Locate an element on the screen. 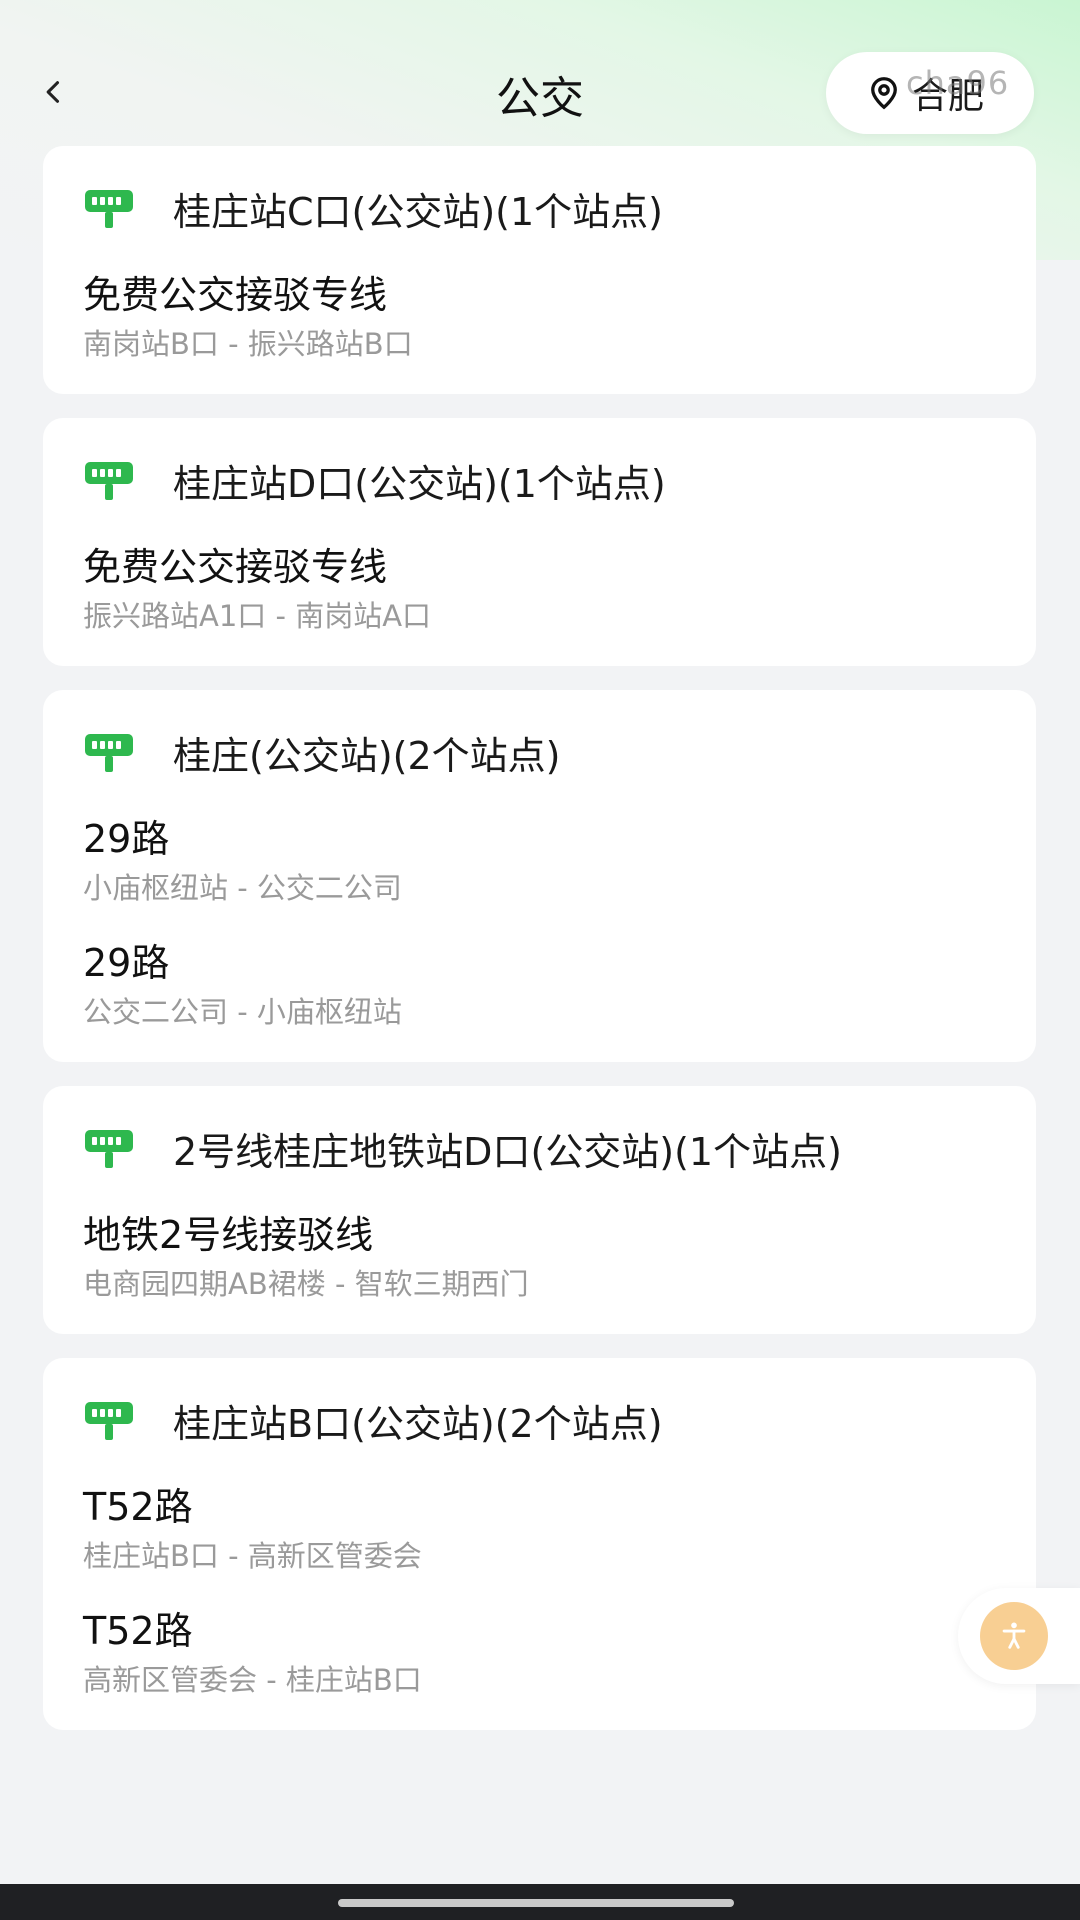  bus-stop-card: 桂庄站D口(公交站)(1个站点) 免费公交接驳专线振兴路站A1口 - 南岗站A口 is located at coordinates (539, 542).